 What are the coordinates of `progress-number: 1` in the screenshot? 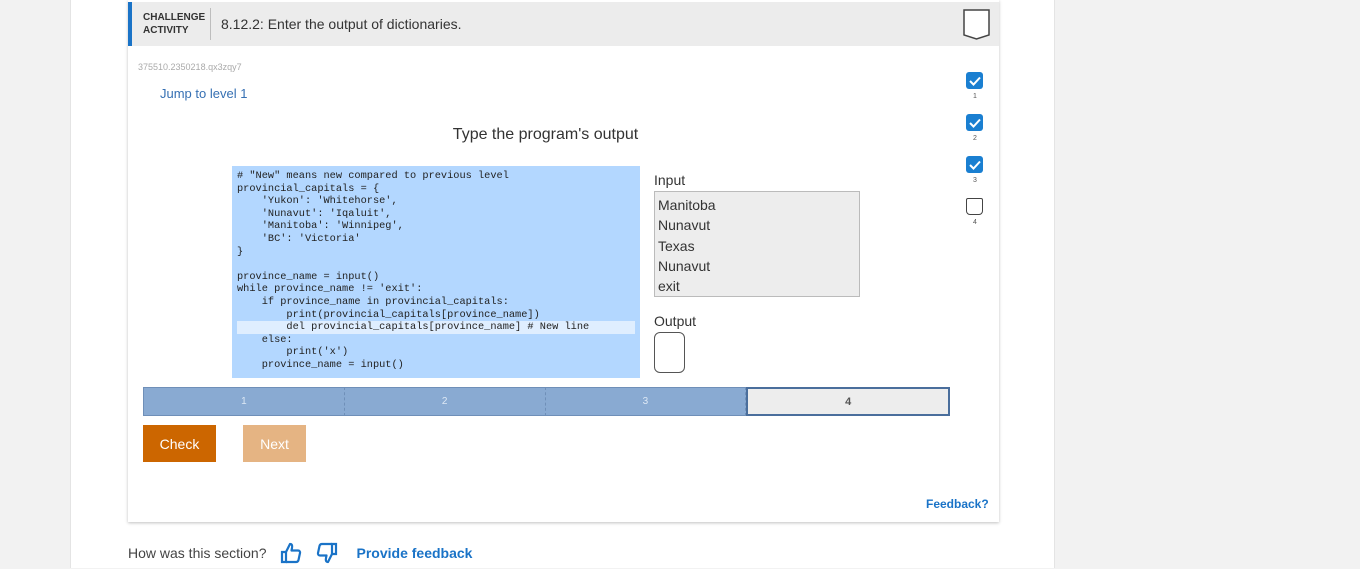 It's located at (975, 96).